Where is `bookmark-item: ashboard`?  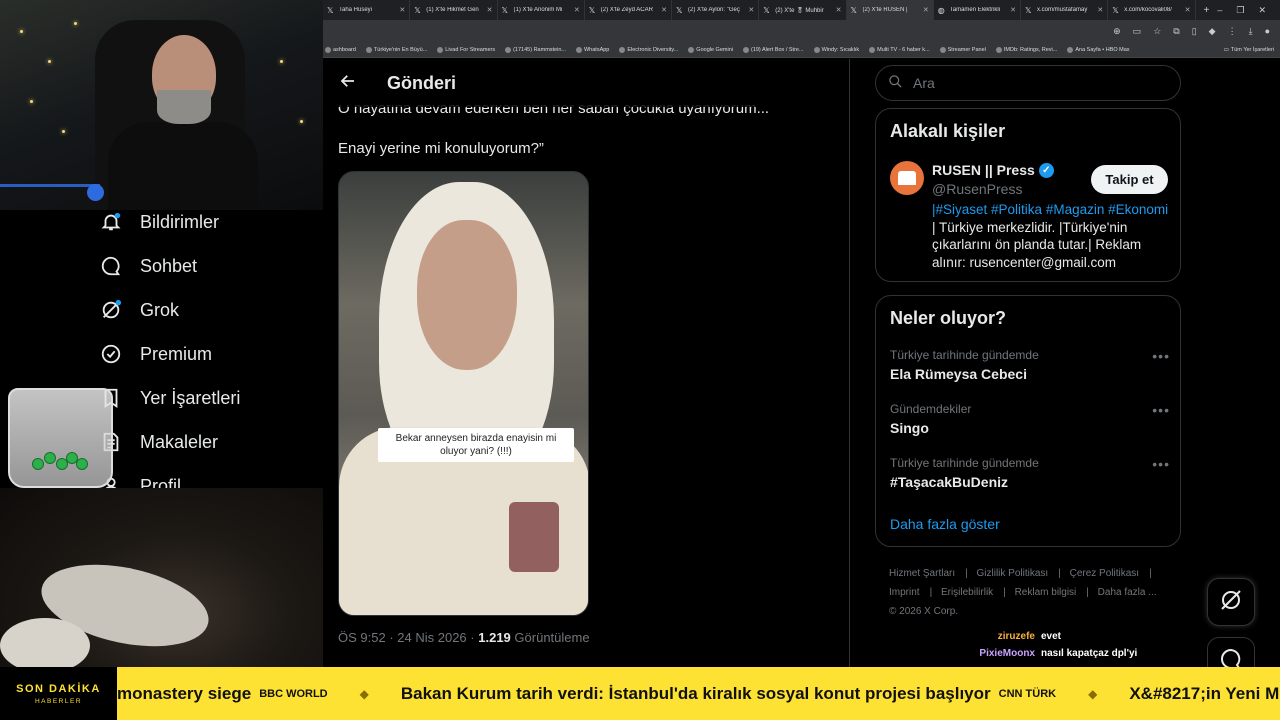 bookmark-item: ashboard is located at coordinates (340, 49).